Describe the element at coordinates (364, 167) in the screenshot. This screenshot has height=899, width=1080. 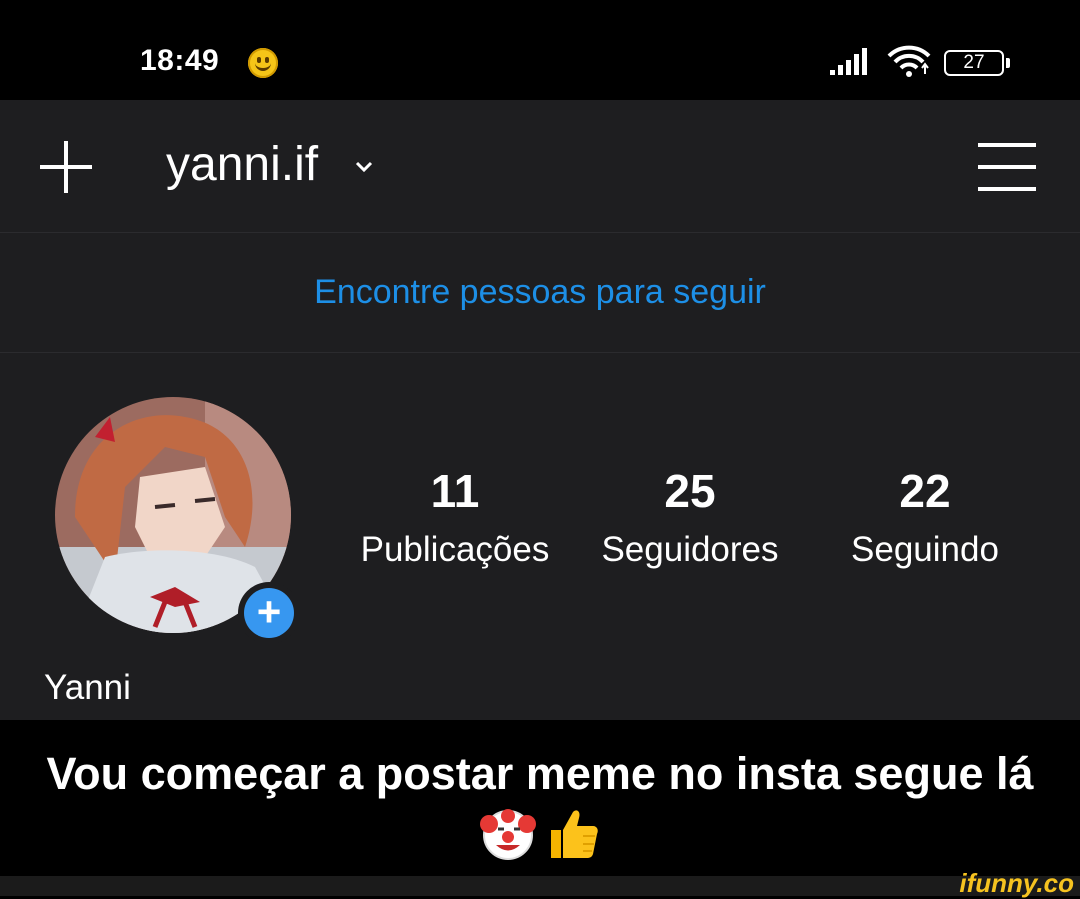
I see `chevron-down-icon` at that location.